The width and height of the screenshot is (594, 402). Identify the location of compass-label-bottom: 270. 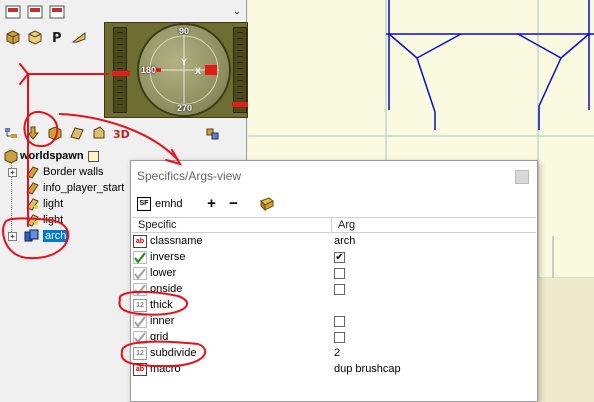
(185, 108).